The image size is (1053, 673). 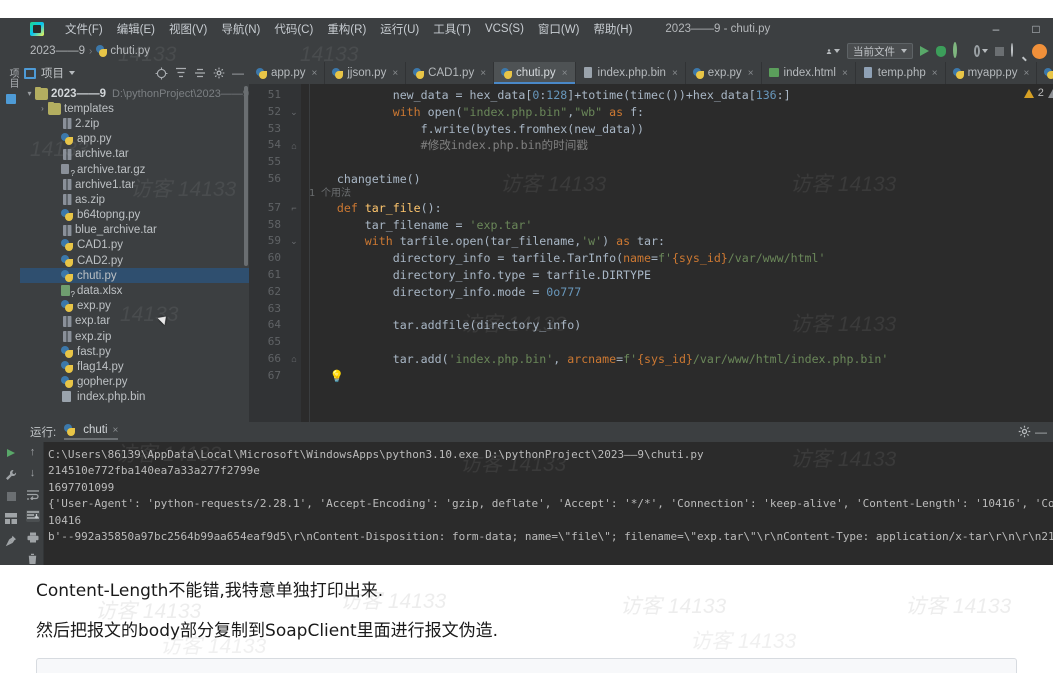 What do you see at coordinates (33, 495) in the screenshot?
I see `soft-wrap-icon` at bounding box center [33, 495].